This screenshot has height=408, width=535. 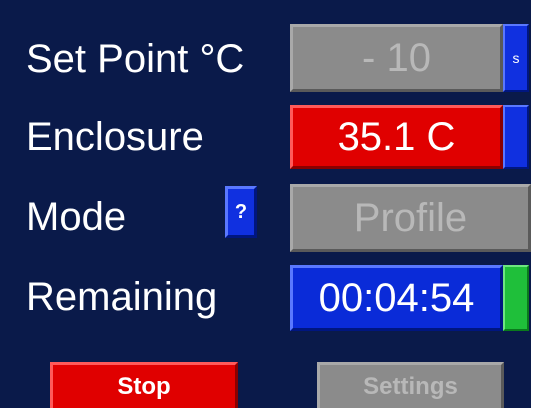 I want to click on remaining-status-indicator, so click(x=516, y=298).